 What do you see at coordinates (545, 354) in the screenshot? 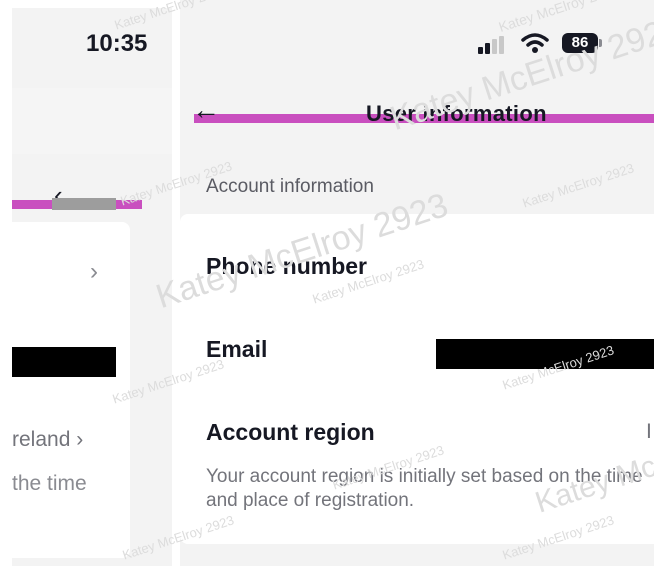
I see `email-value-redaction` at bounding box center [545, 354].